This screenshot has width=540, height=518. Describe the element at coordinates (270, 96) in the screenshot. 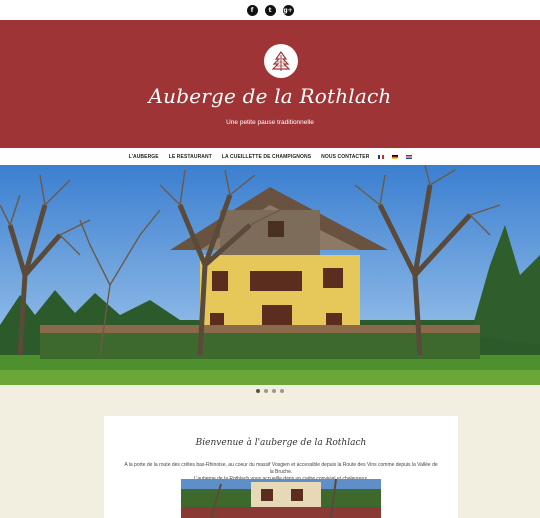

I see `site-title: Auberge de la Rothlach` at that location.